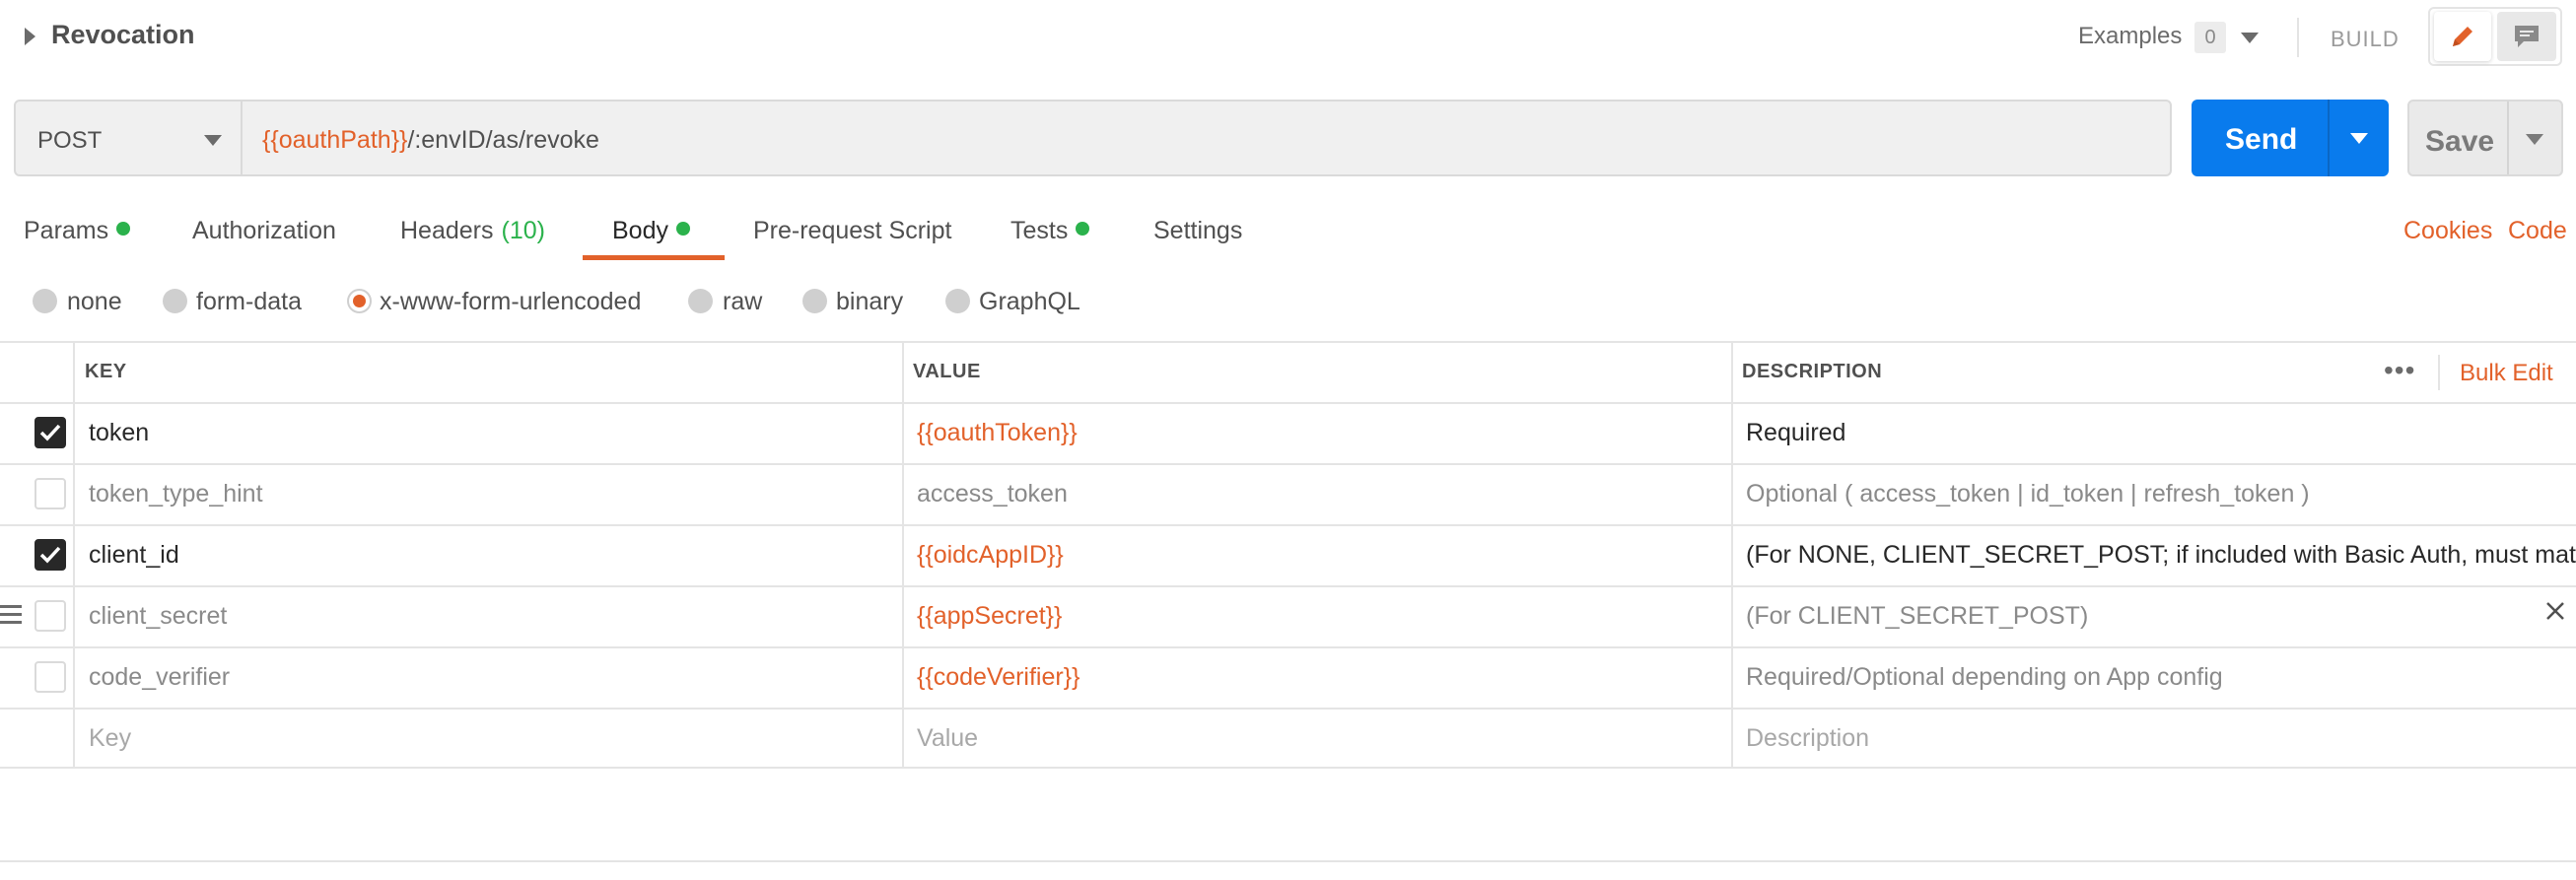 This screenshot has height=880, width=2576. Describe the element at coordinates (45, 301) in the screenshot. I see `radio-none` at that location.